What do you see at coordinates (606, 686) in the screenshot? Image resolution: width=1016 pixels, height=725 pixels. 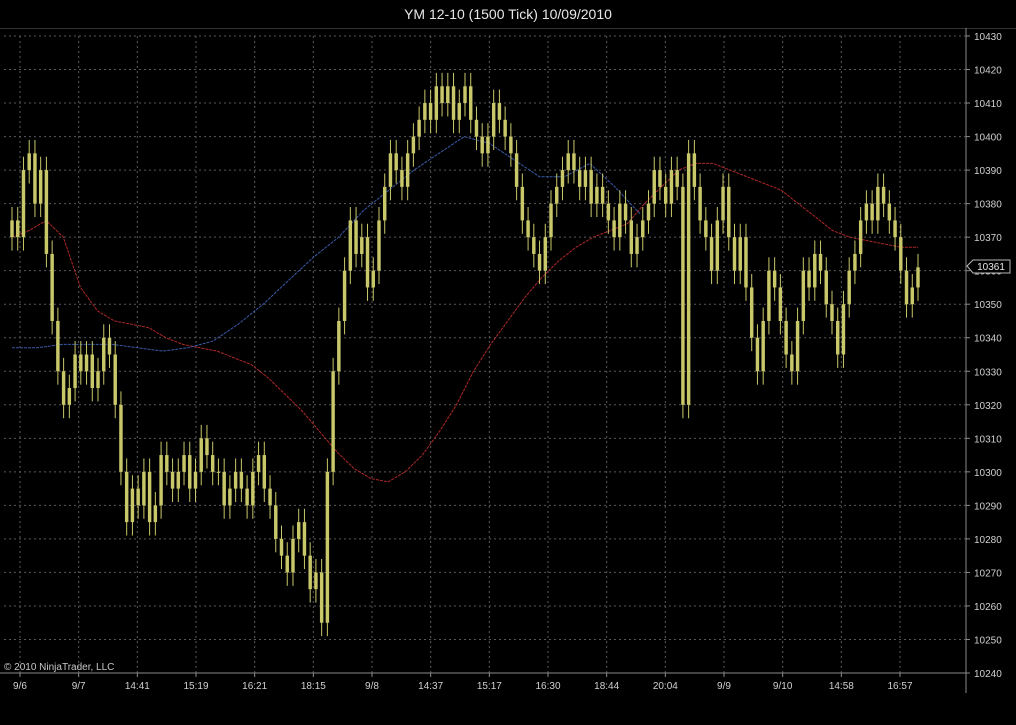 I see `time-tick-label: 18:44` at bounding box center [606, 686].